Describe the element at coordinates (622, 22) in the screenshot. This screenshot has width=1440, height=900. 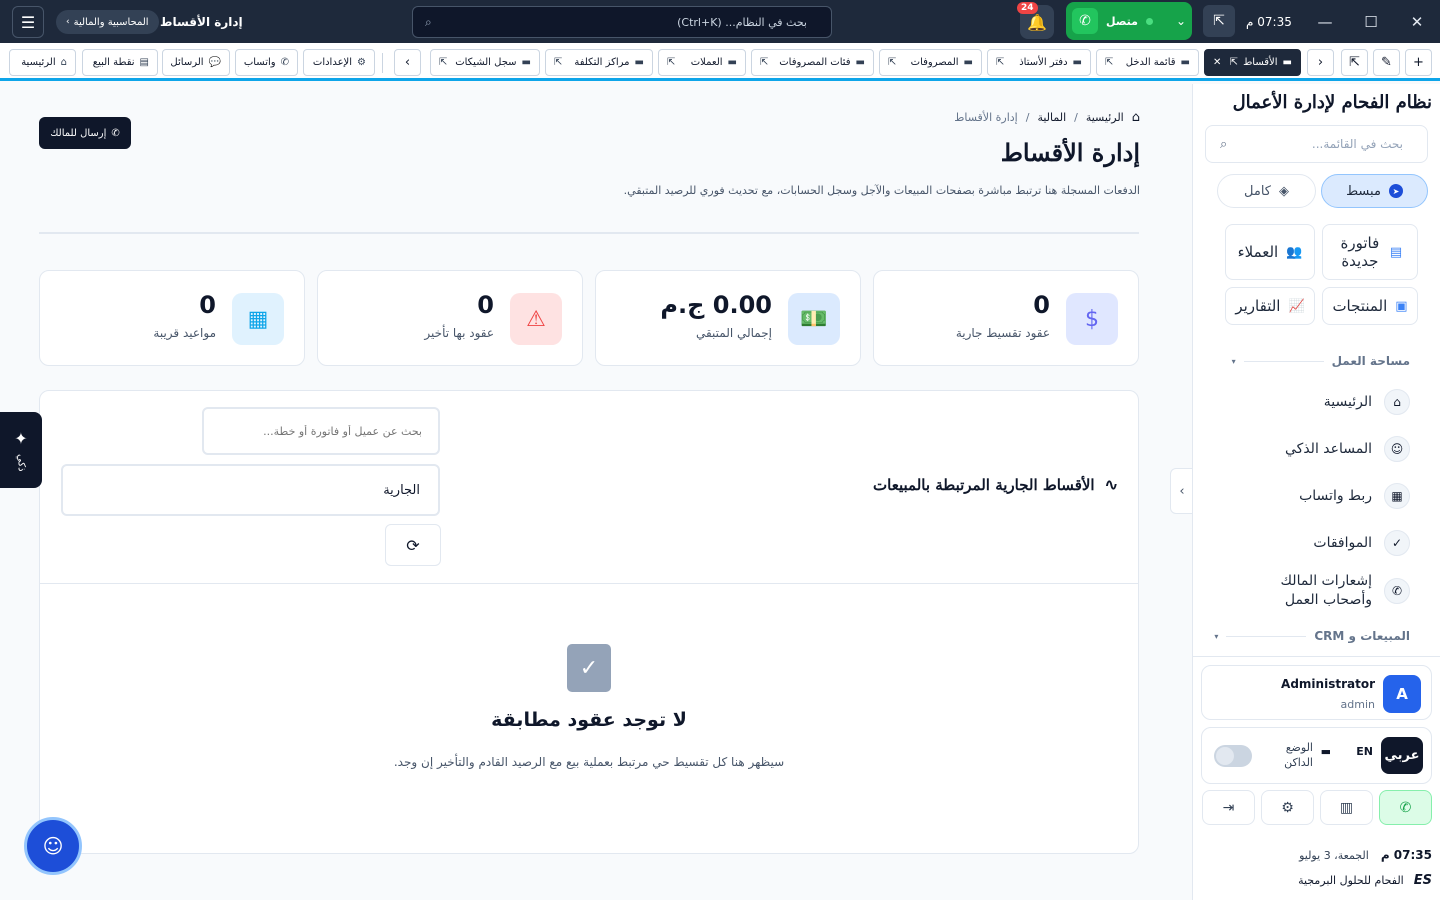
I see `global-search: ⌕ بحث في النظام... (Ctrl+K)` at that location.